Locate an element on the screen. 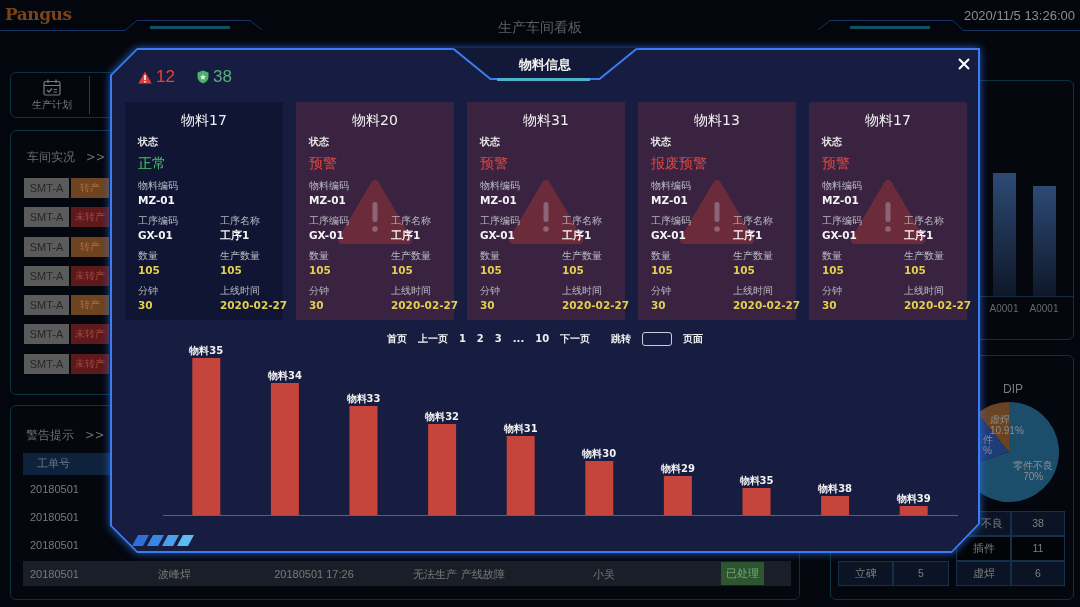 The image size is (1080, 607). bar-label: 物料38 is located at coordinates (835, 488).